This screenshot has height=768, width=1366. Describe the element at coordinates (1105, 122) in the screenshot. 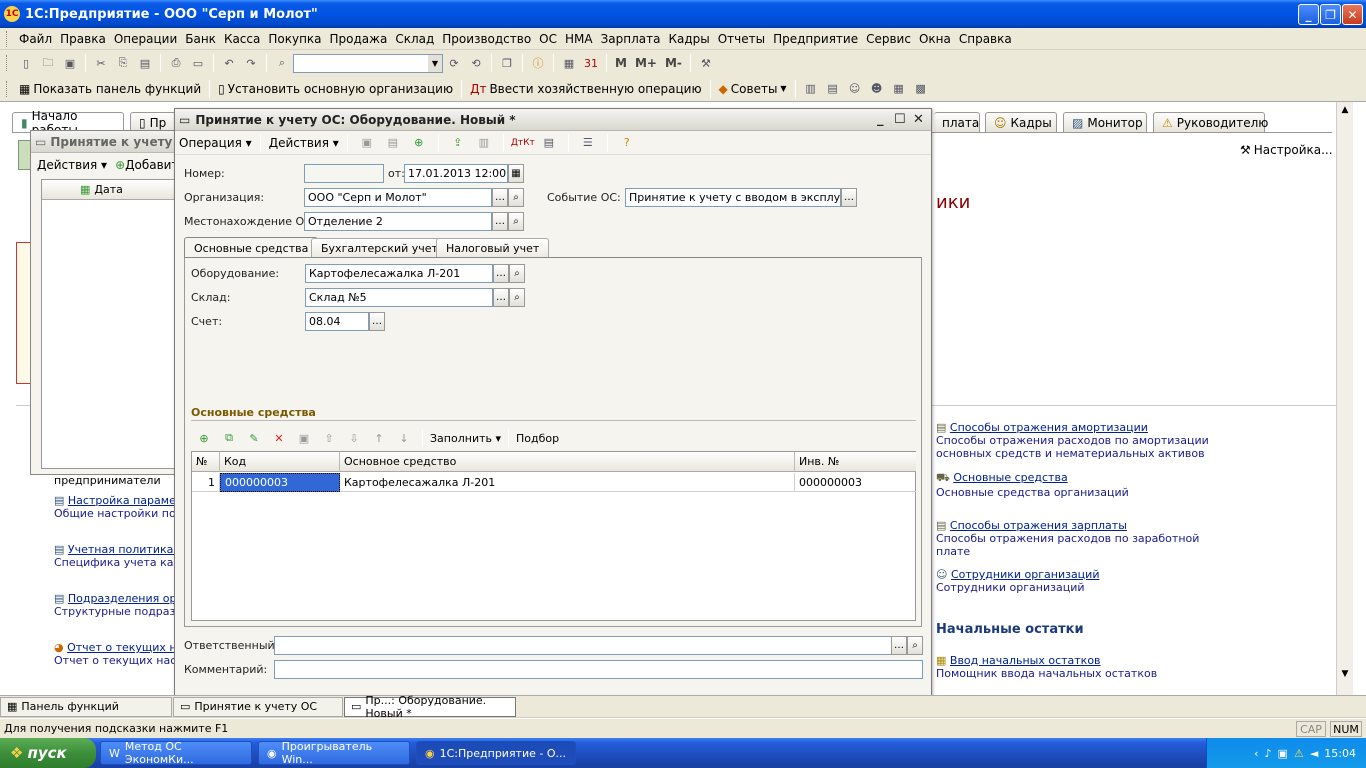

I see `tab-monitor: ▨ Монитор` at that location.